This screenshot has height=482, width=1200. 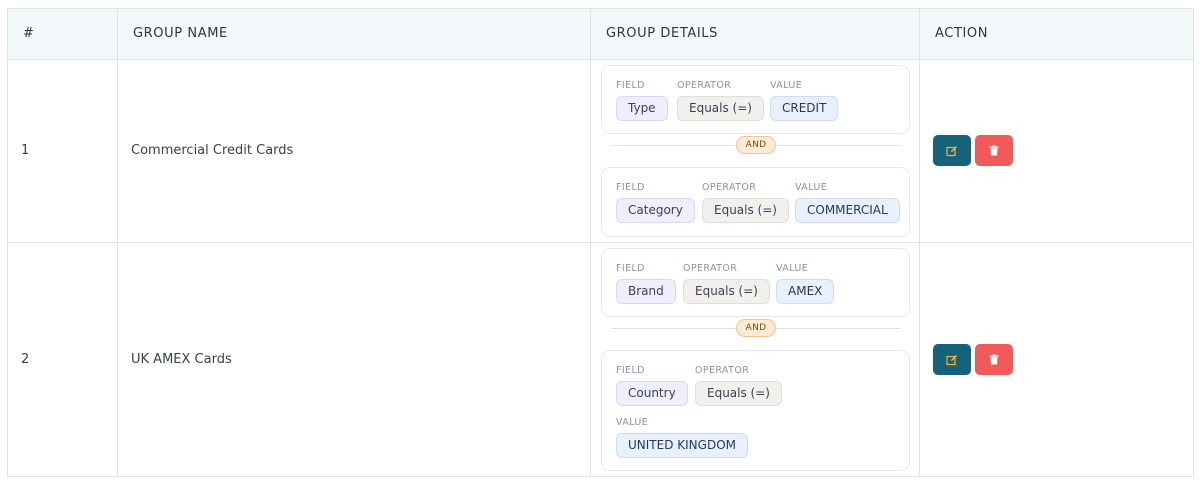 I want to click on field-pill: Type, so click(x=642, y=108).